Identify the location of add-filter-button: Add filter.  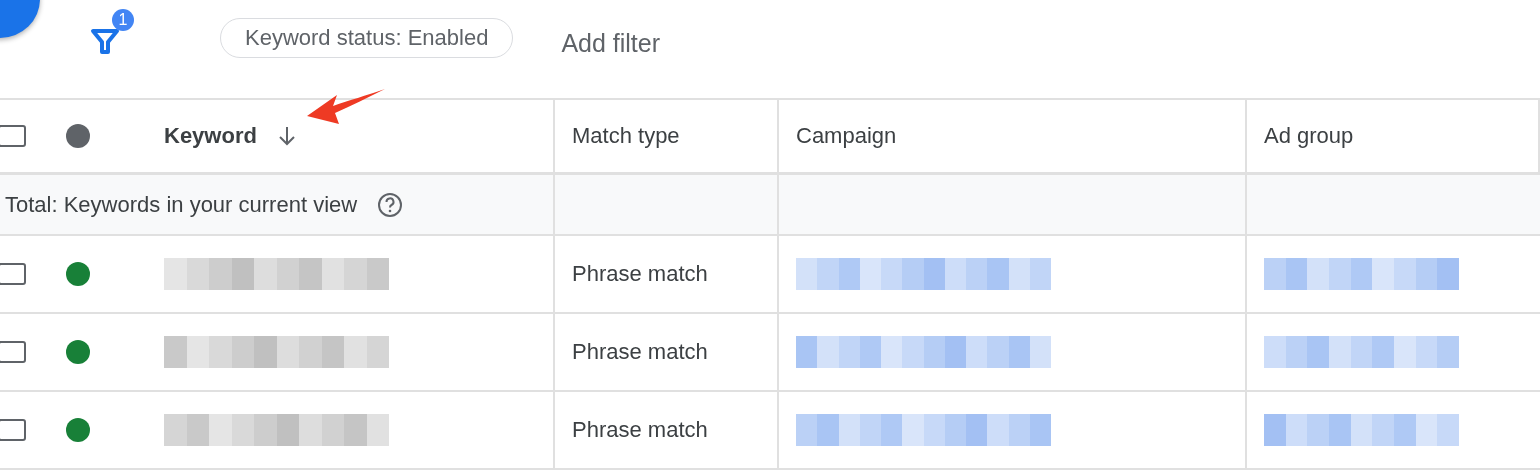
(611, 43).